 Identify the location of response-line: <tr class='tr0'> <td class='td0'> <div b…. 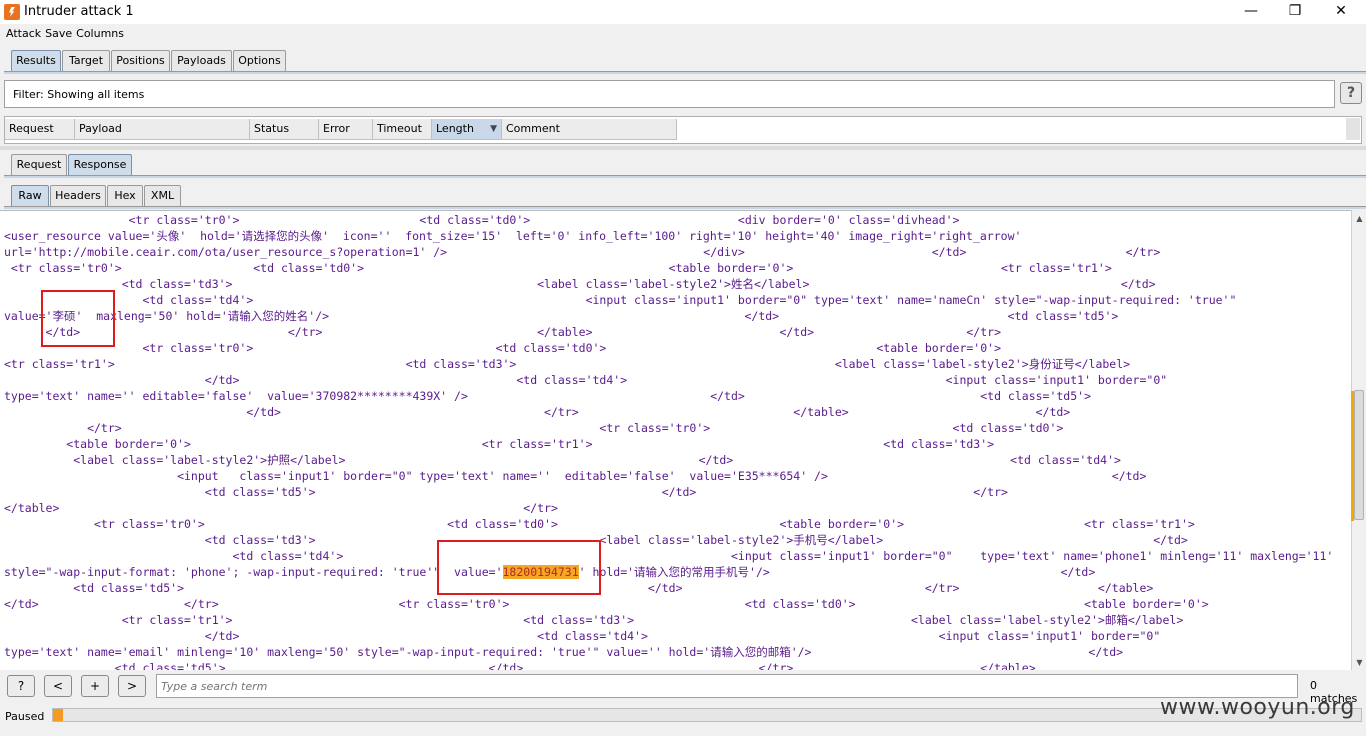
(482, 220).